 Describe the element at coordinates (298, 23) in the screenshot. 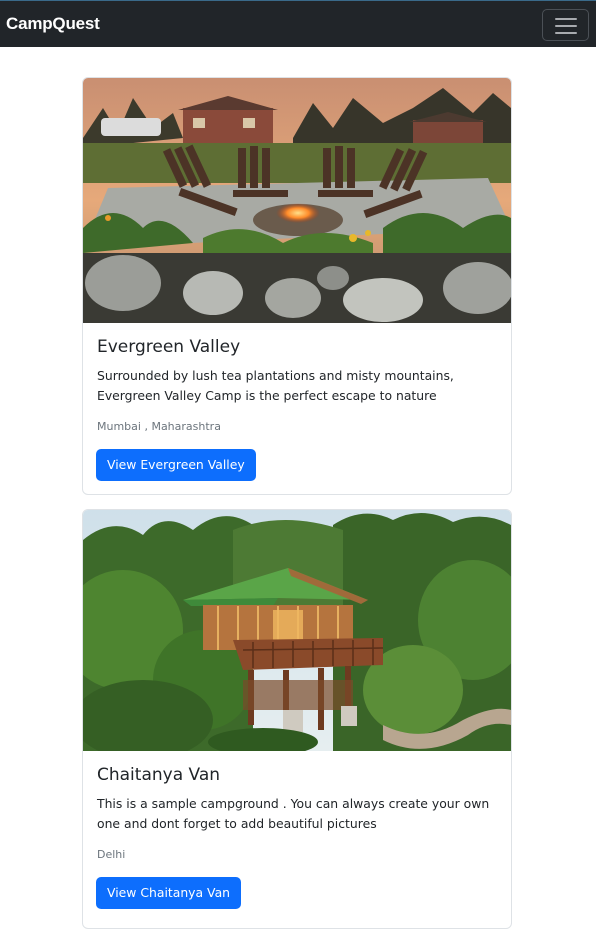

I see `navbar: CampQuest` at that location.